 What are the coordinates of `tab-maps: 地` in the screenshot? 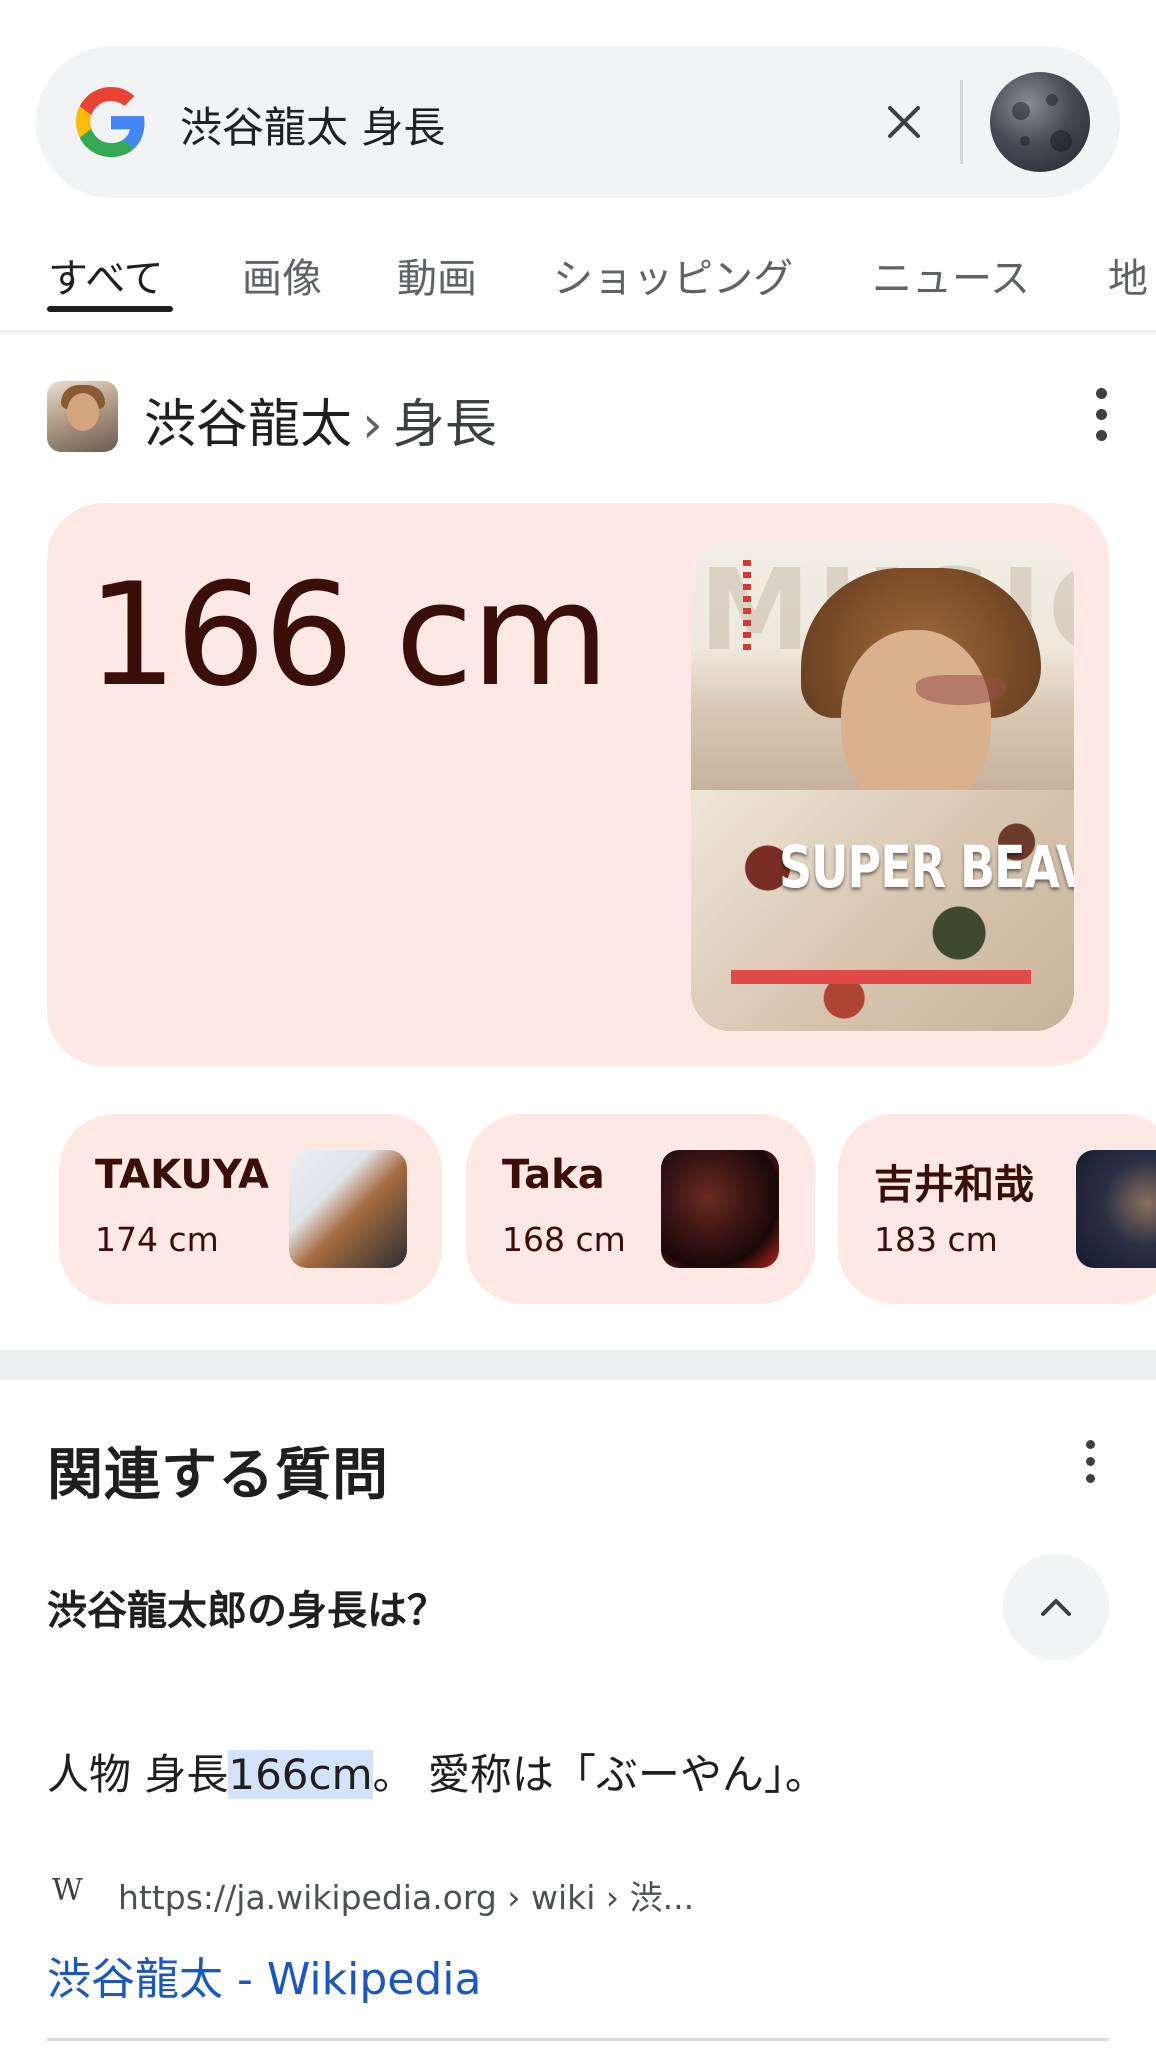 It's located at (1128, 275).